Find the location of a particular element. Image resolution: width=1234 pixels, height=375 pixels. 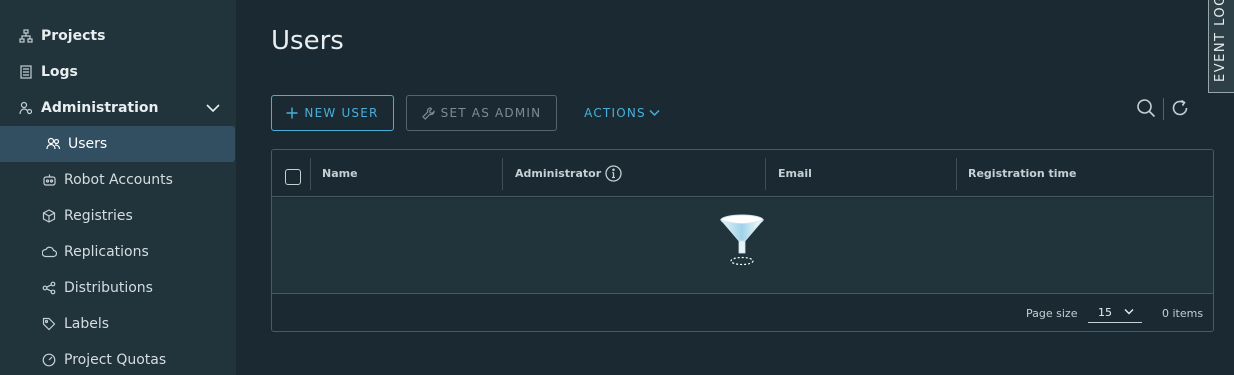

page-size-label: Page size is located at coordinates (1052, 313).